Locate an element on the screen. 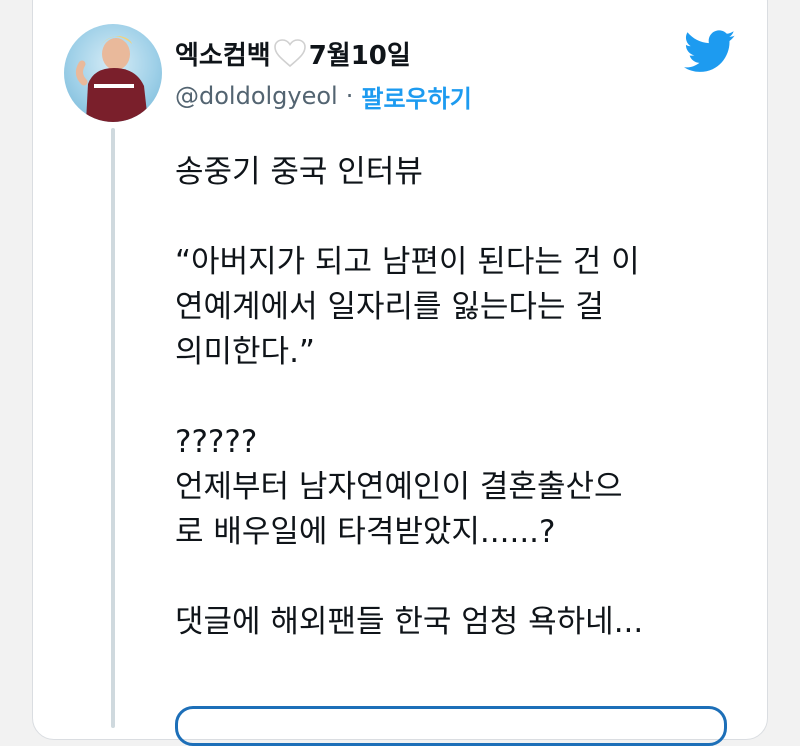 The image size is (800, 746). follow-link: 팔로우하기 is located at coordinates (416, 96).